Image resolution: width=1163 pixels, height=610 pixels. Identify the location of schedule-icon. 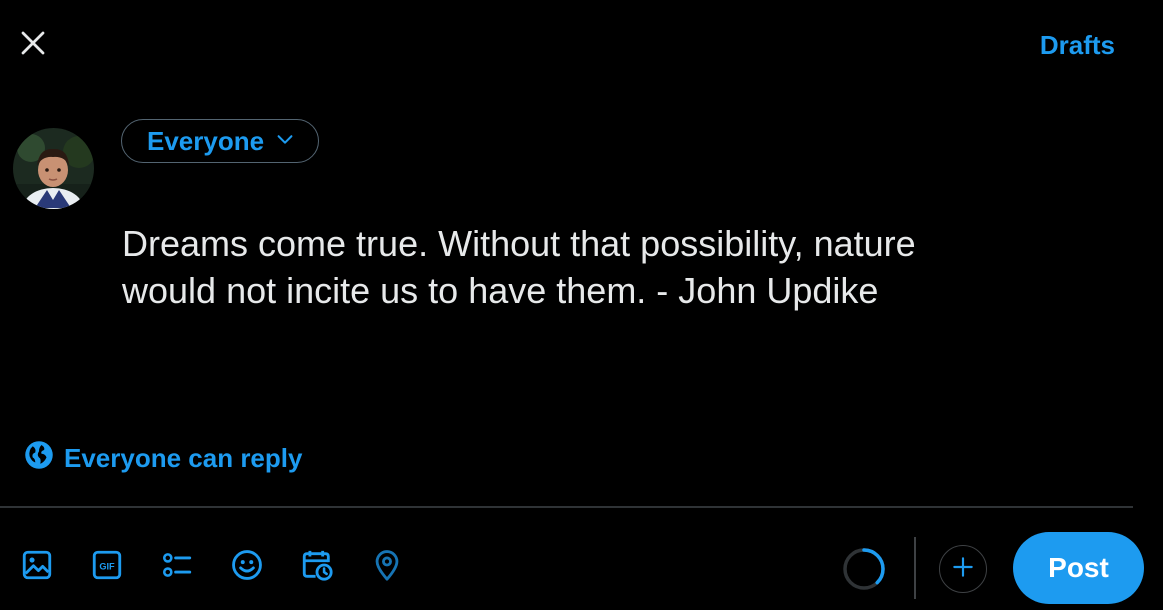
(317, 567).